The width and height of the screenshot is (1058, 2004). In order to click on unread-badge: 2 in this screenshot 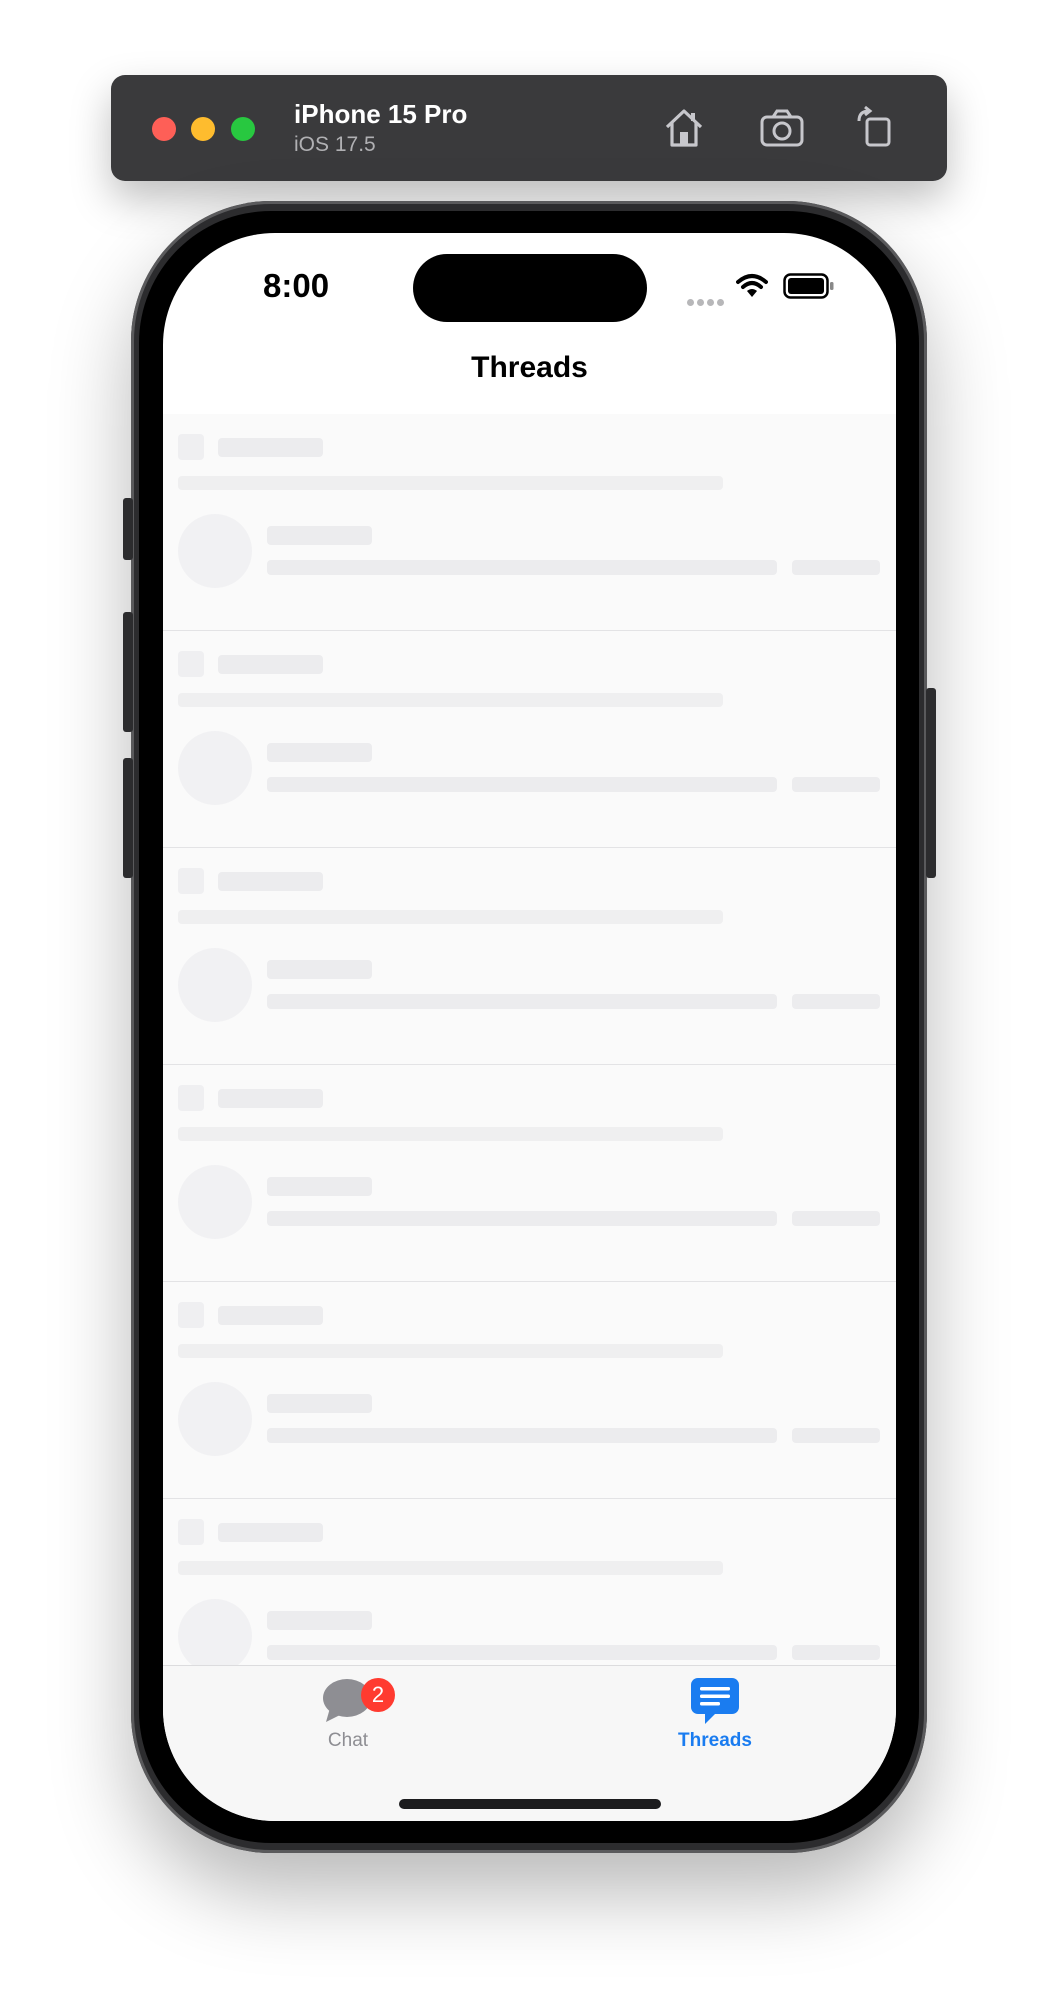, I will do `click(378, 1695)`.